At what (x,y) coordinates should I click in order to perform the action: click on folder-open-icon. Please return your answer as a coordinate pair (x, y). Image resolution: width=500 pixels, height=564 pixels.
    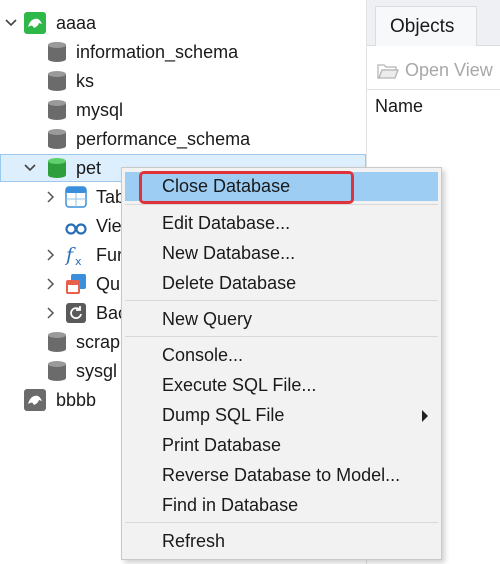
    Looking at the image, I should click on (388, 71).